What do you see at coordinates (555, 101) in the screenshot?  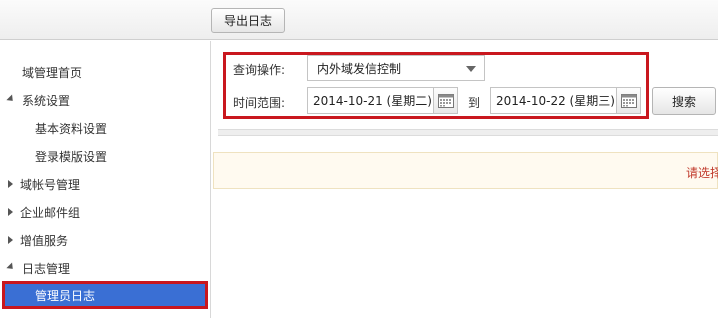 I see `date-to-value: 2014-10-22 (星期三)` at bounding box center [555, 101].